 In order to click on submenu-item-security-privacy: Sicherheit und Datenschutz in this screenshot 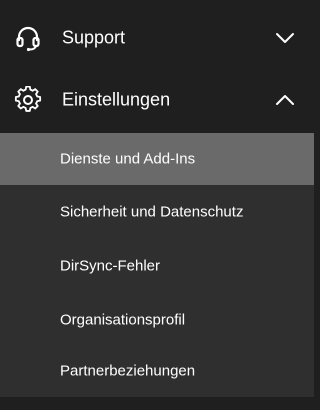, I will do `click(157, 212)`.